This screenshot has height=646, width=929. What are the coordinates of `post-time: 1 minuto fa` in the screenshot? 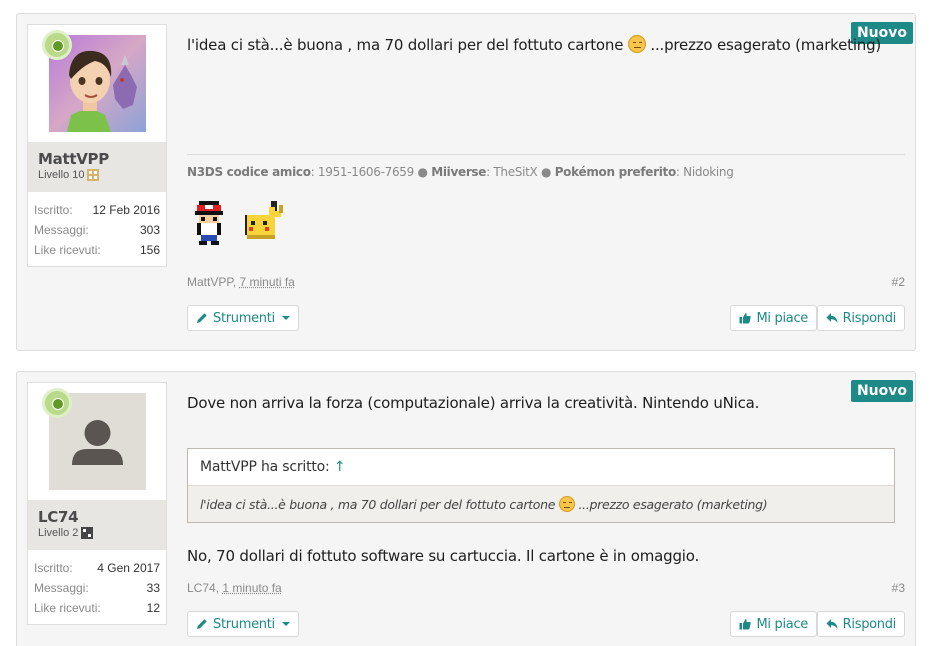 It's located at (251, 588).